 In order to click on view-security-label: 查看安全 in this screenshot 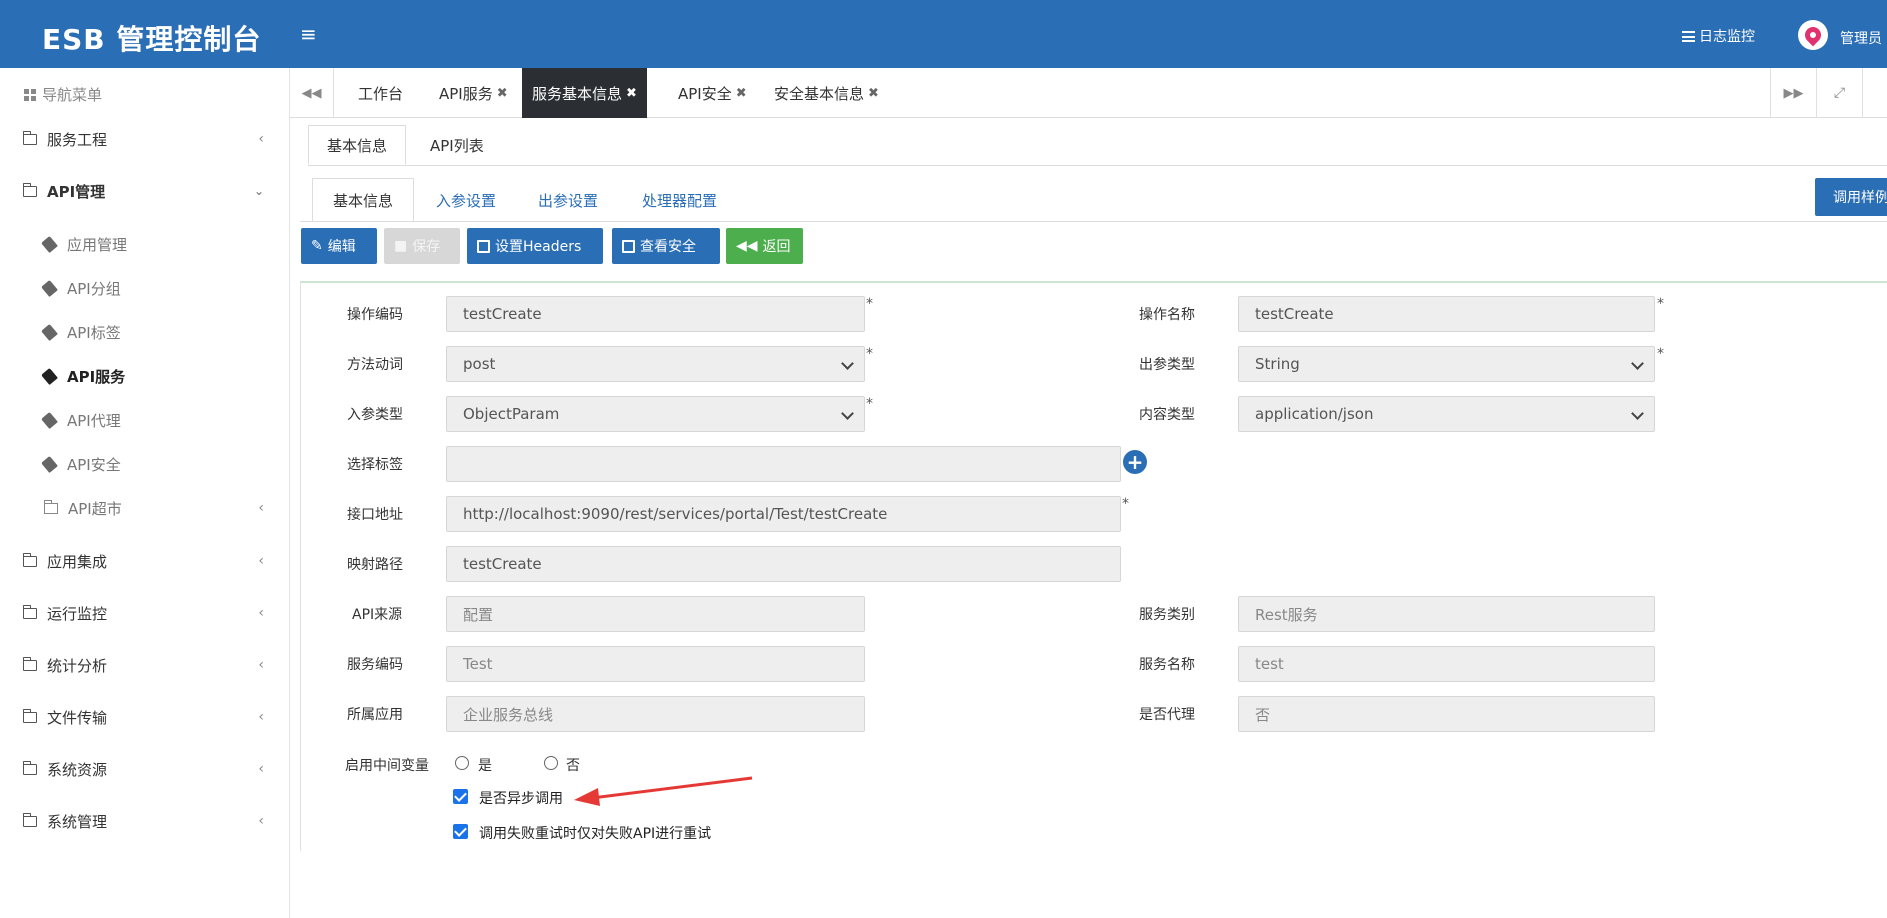, I will do `click(668, 247)`.